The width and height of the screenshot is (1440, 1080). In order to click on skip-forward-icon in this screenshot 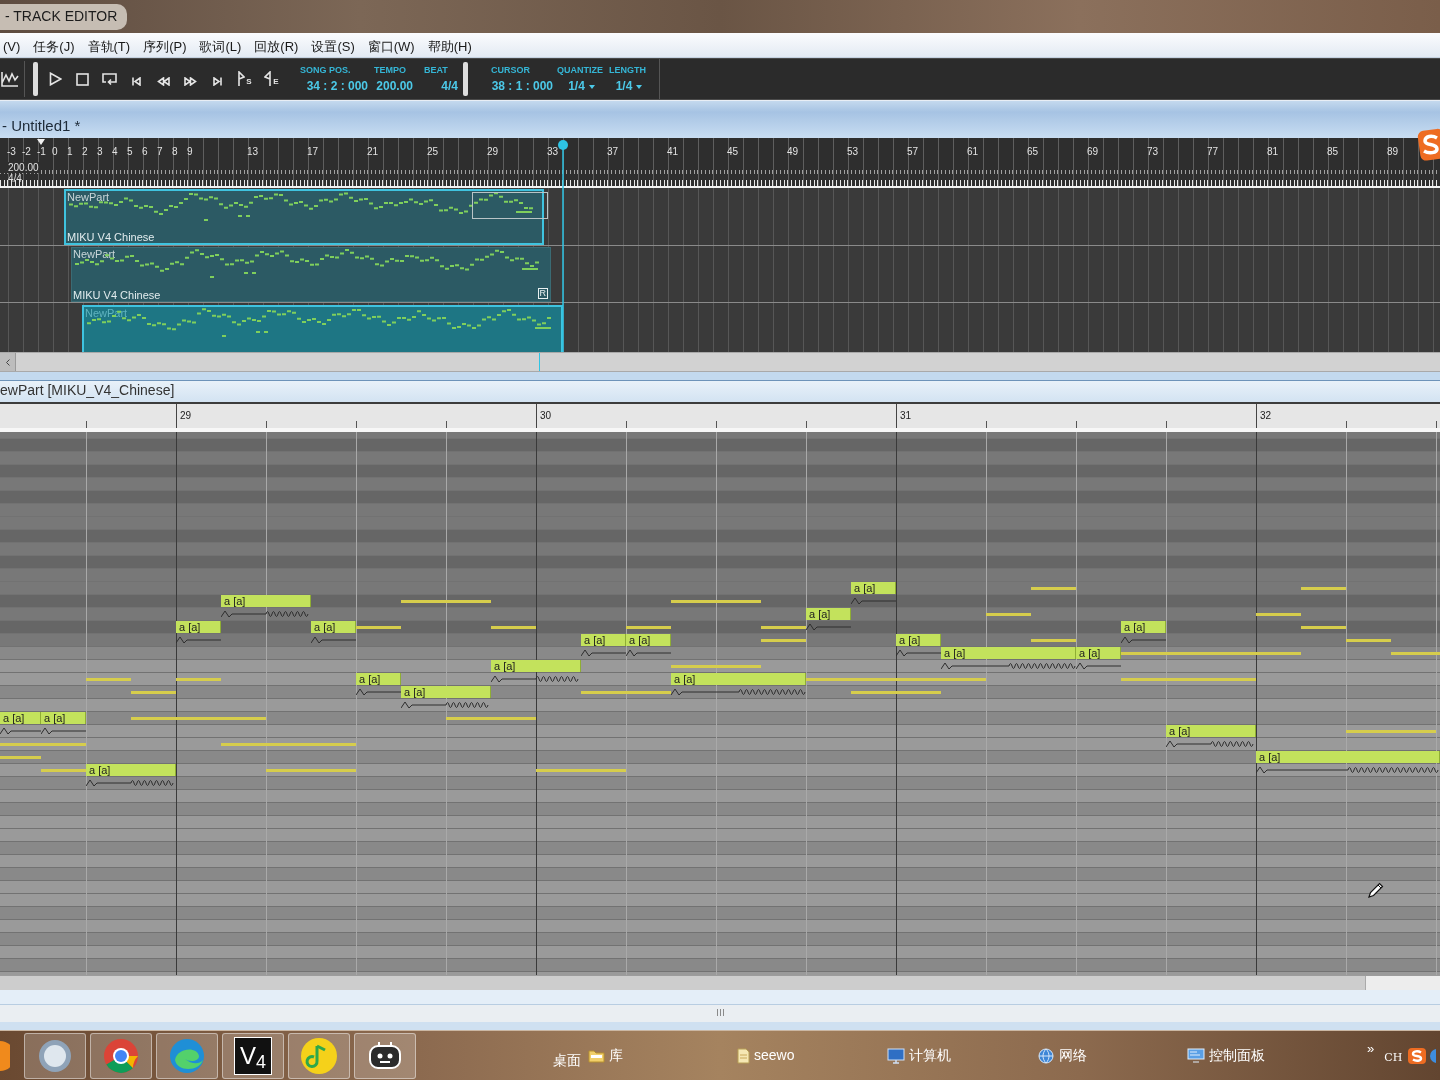, I will do `click(217, 81)`.